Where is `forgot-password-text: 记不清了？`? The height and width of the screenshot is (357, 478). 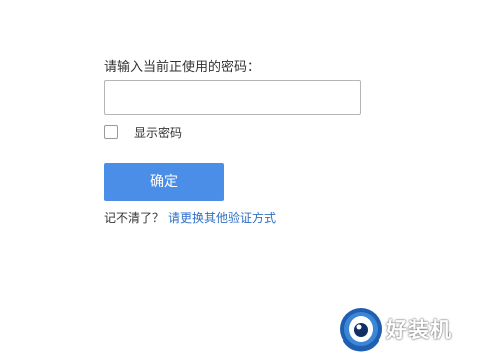
forgot-password-text: 记不清了？ is located at coordinates (134, 218).